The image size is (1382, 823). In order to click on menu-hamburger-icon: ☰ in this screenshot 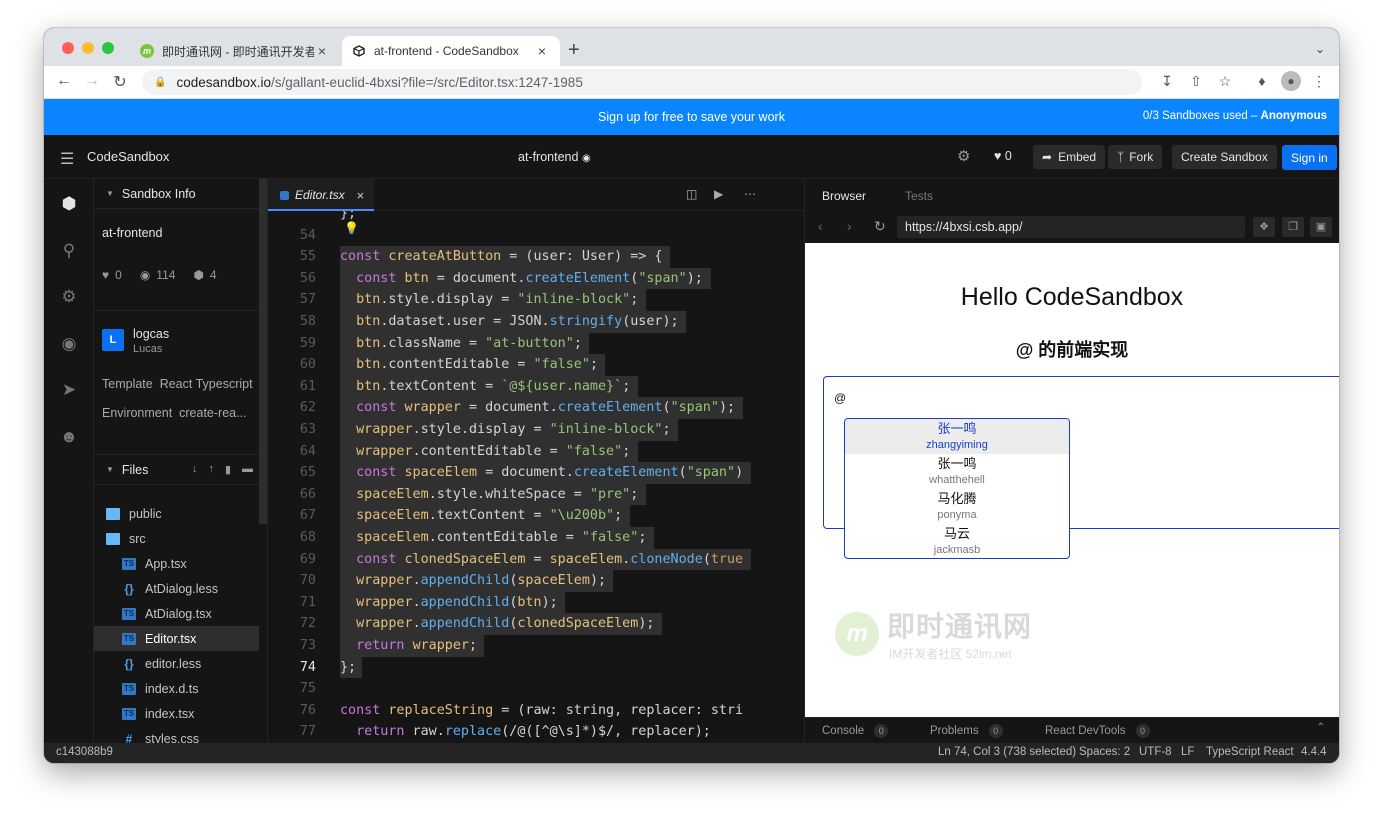, I will do `click(67, 159)`.